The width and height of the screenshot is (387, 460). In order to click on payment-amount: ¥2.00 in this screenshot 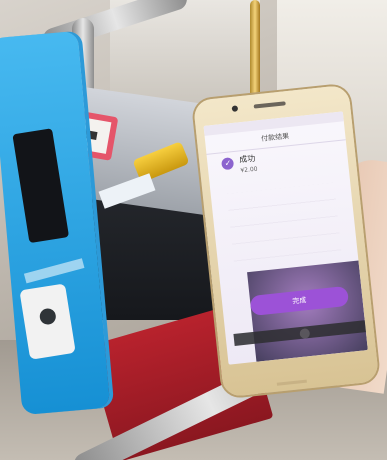, I will do `click(249, 170)`.